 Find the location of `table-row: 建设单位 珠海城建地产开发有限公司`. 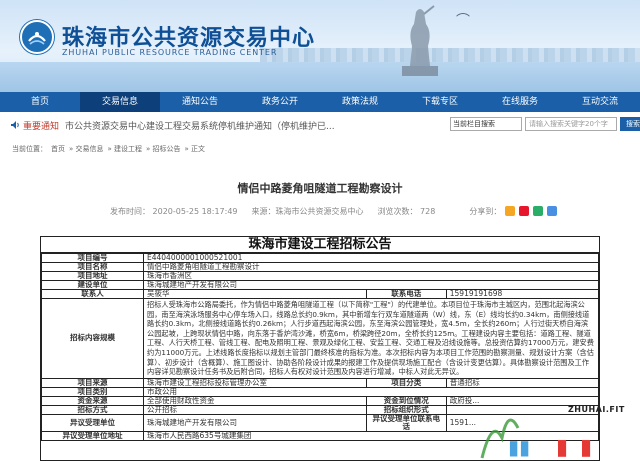

table-row: 建设单位 珠海城建地产开发有限公司 is located at coordinates (320, 285).